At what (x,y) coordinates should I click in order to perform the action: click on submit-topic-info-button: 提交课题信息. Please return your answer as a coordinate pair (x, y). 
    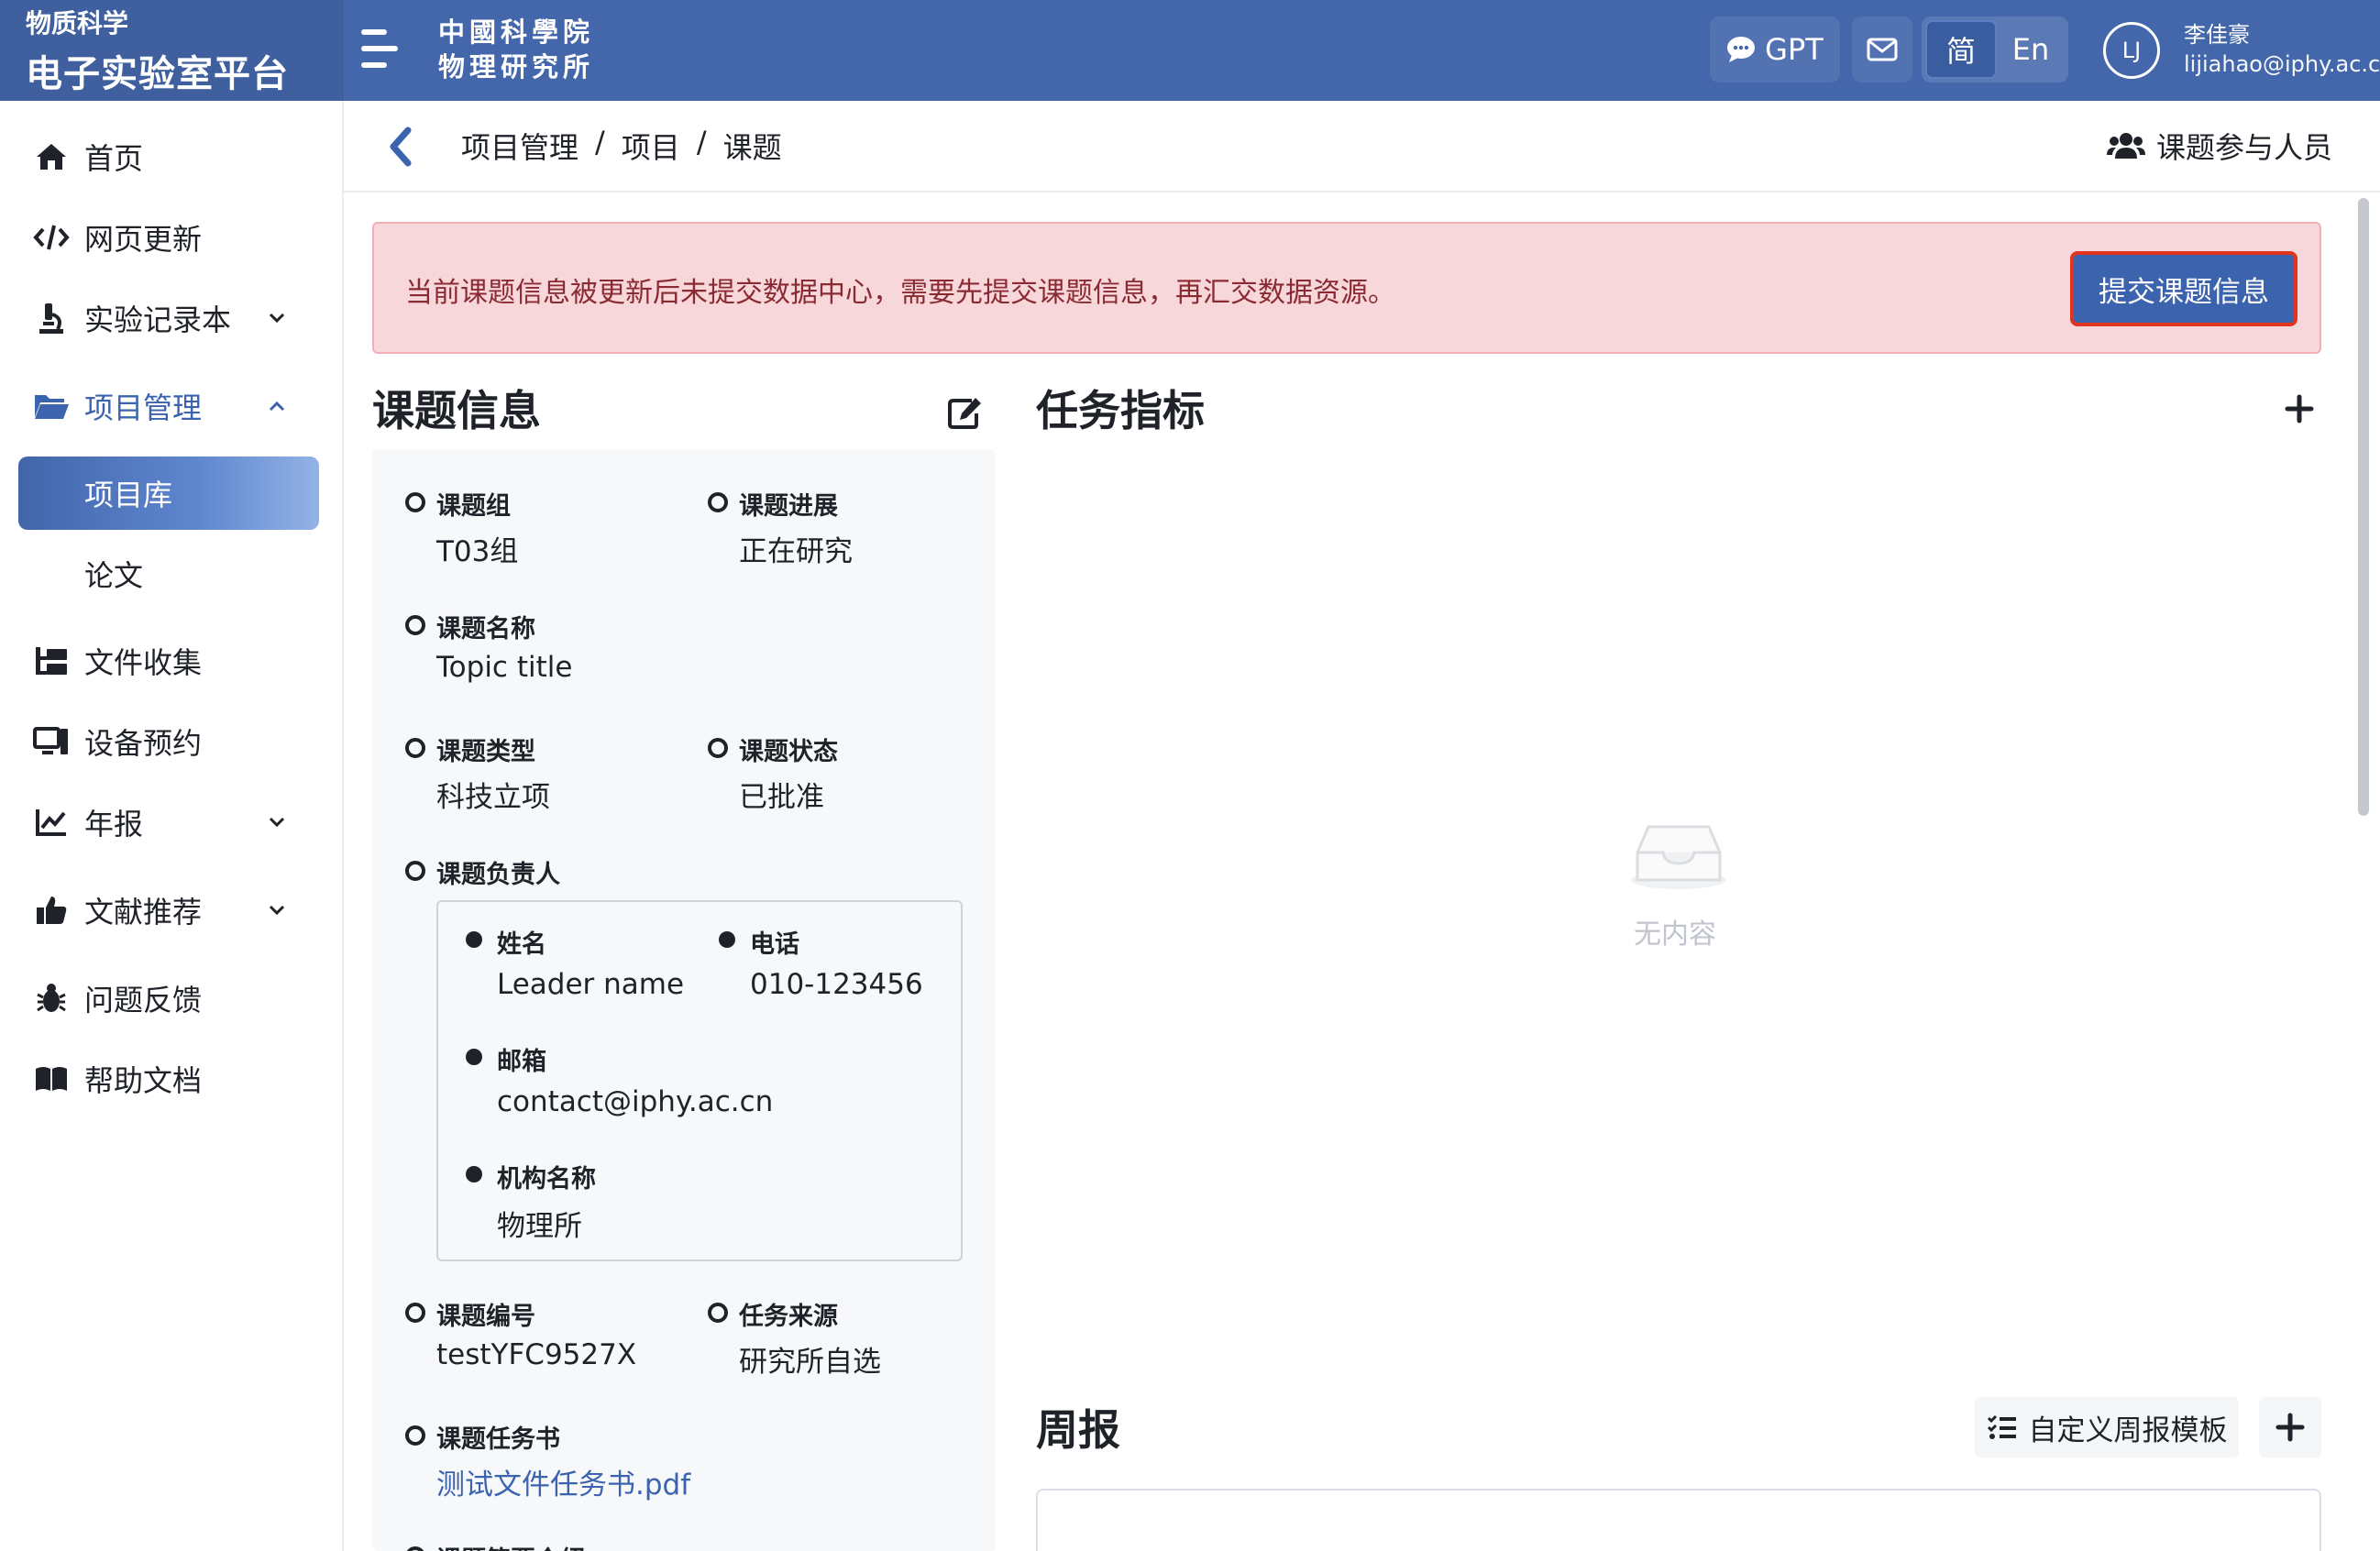
    Looking at the image, I should click on (2183, 288).